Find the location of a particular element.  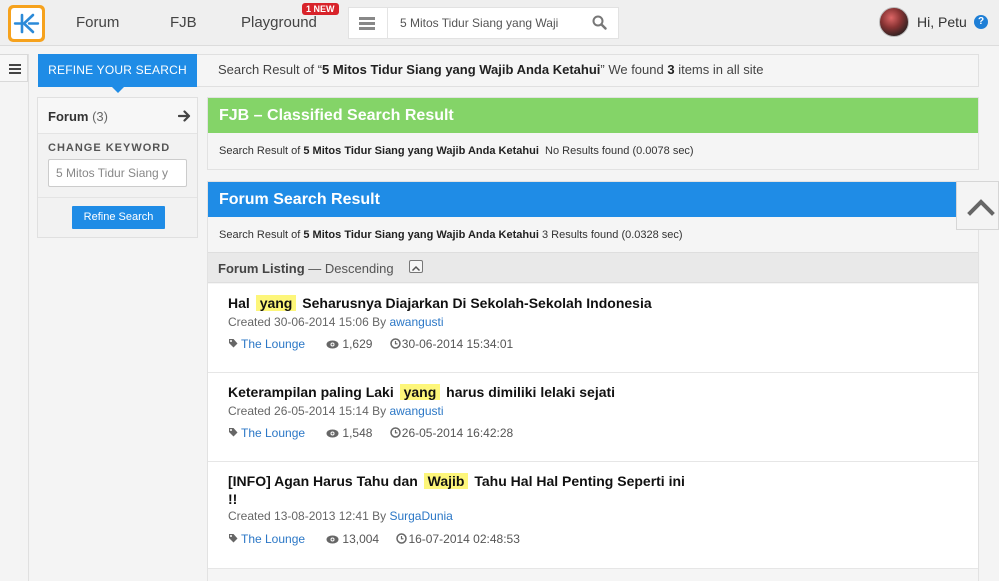

refine-search-button: Refine Search is located at coordinates (118, 217).